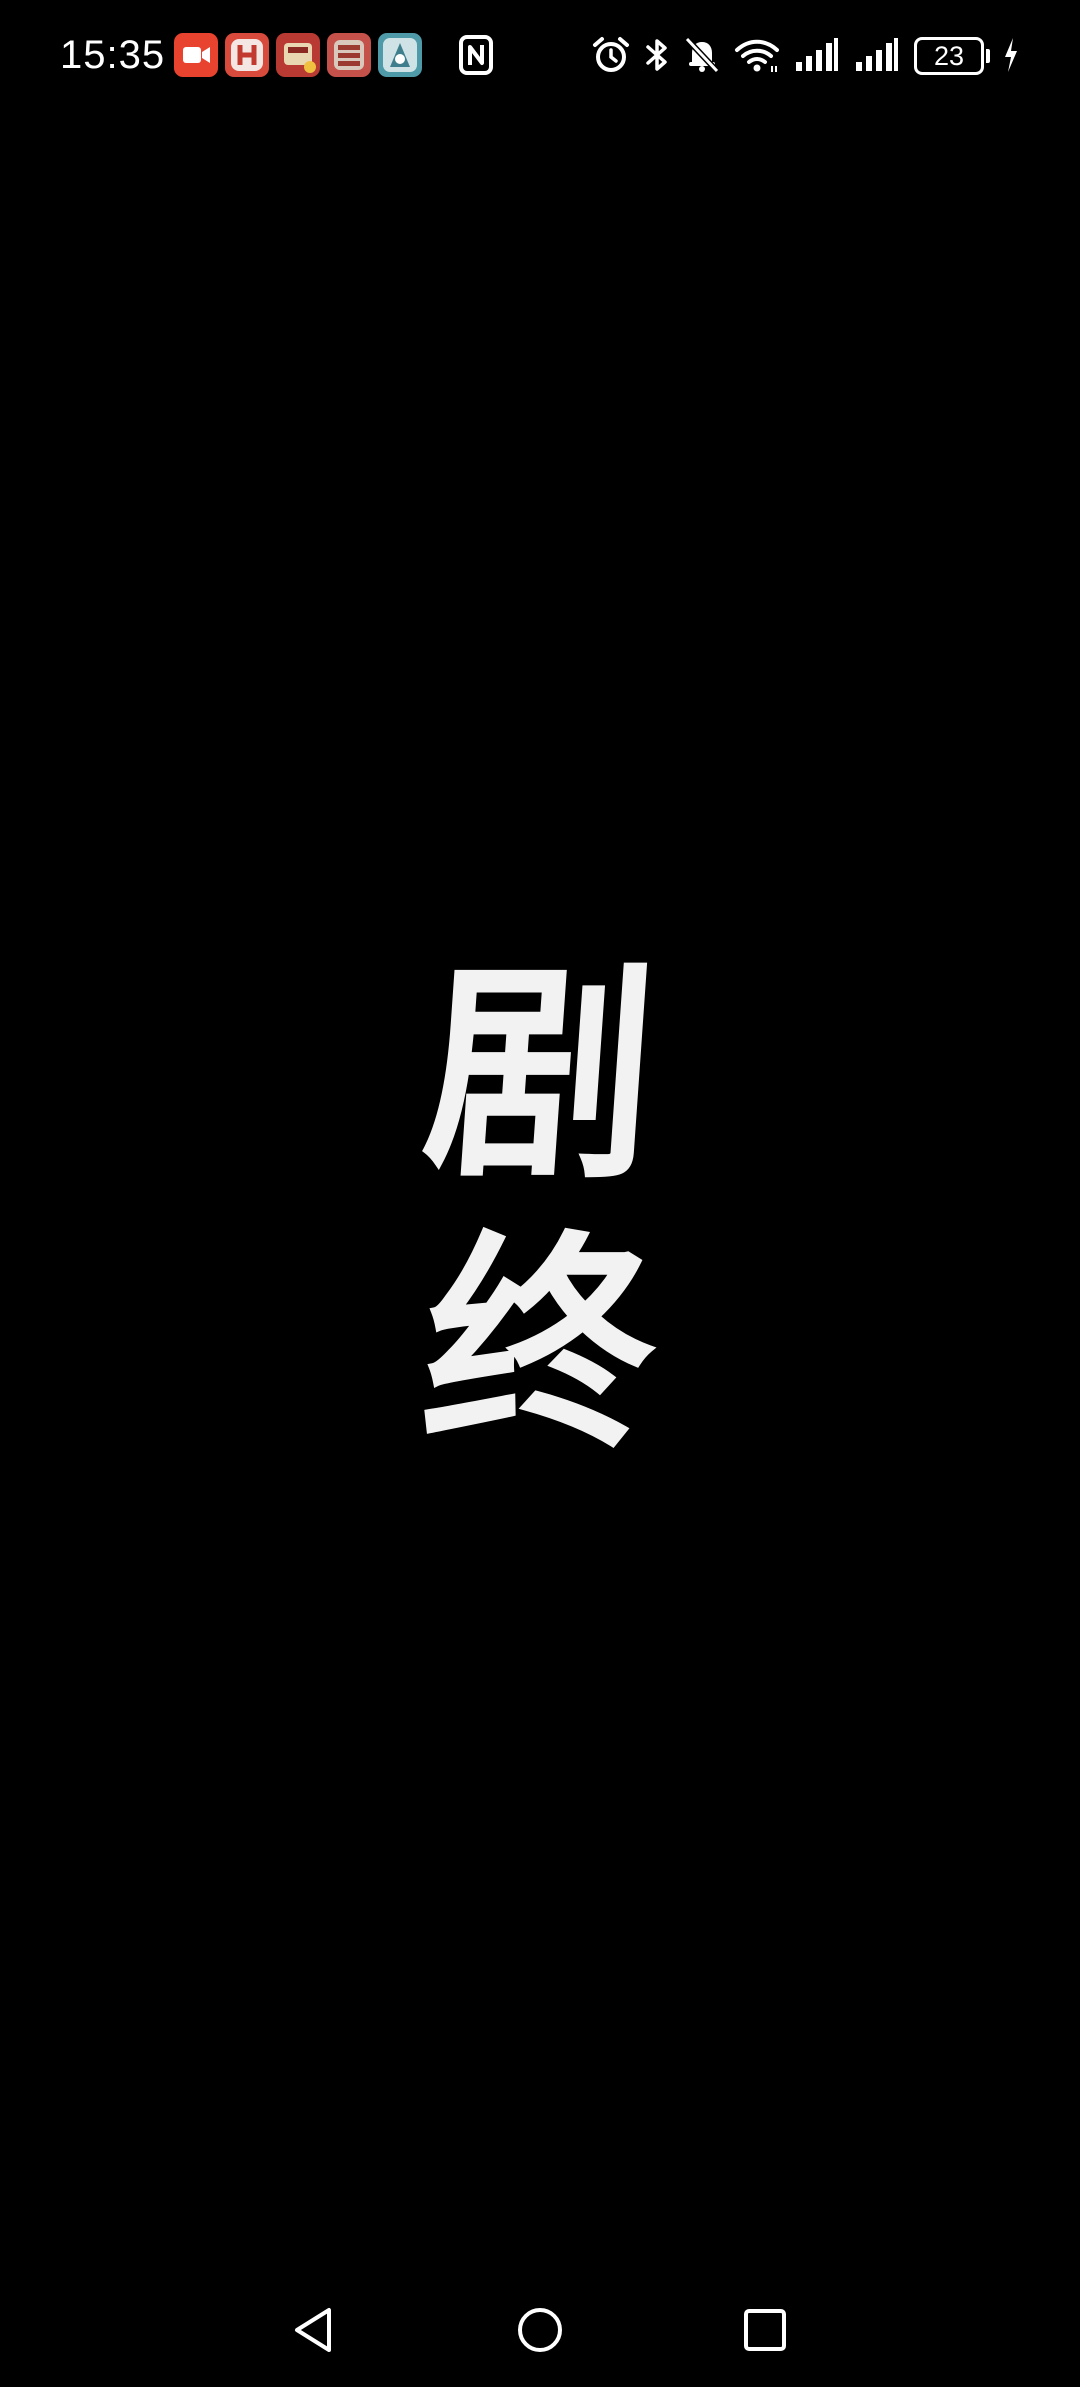 Image resolution: width=1080 pixels, height=2387 pixels. Describe the element at coordinates (1011, 55) in the screenshot. I see `charging-bolt-icon` at that location.